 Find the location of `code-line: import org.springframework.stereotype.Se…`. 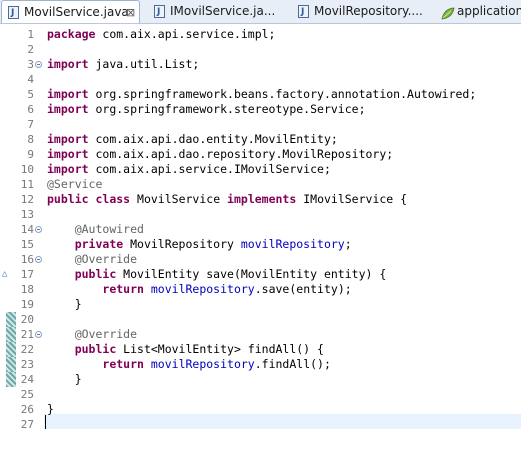

code-line: import org.springframework.stereotype.Se… is located at coordinates (206, 109).